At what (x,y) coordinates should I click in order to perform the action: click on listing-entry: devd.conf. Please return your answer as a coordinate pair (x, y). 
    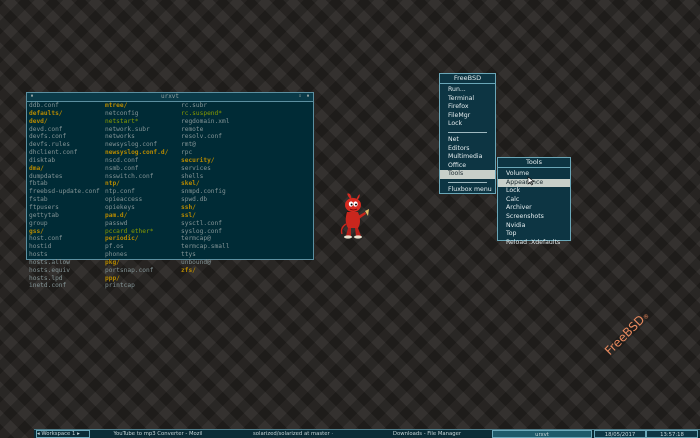
    Looking at the image, I should click on (46, 129).